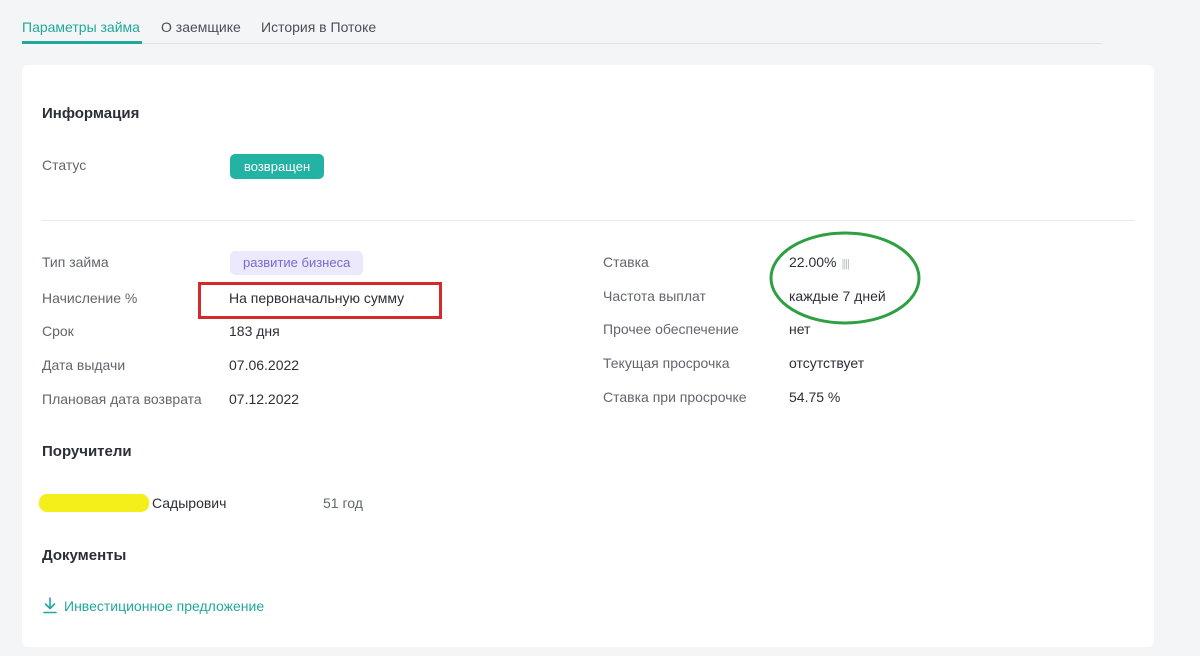  What do you see at coordinates (297, 263) in the screenshot?
I see `loan-type-badge: развитие бизнеса` at bounding box center [297, 263].